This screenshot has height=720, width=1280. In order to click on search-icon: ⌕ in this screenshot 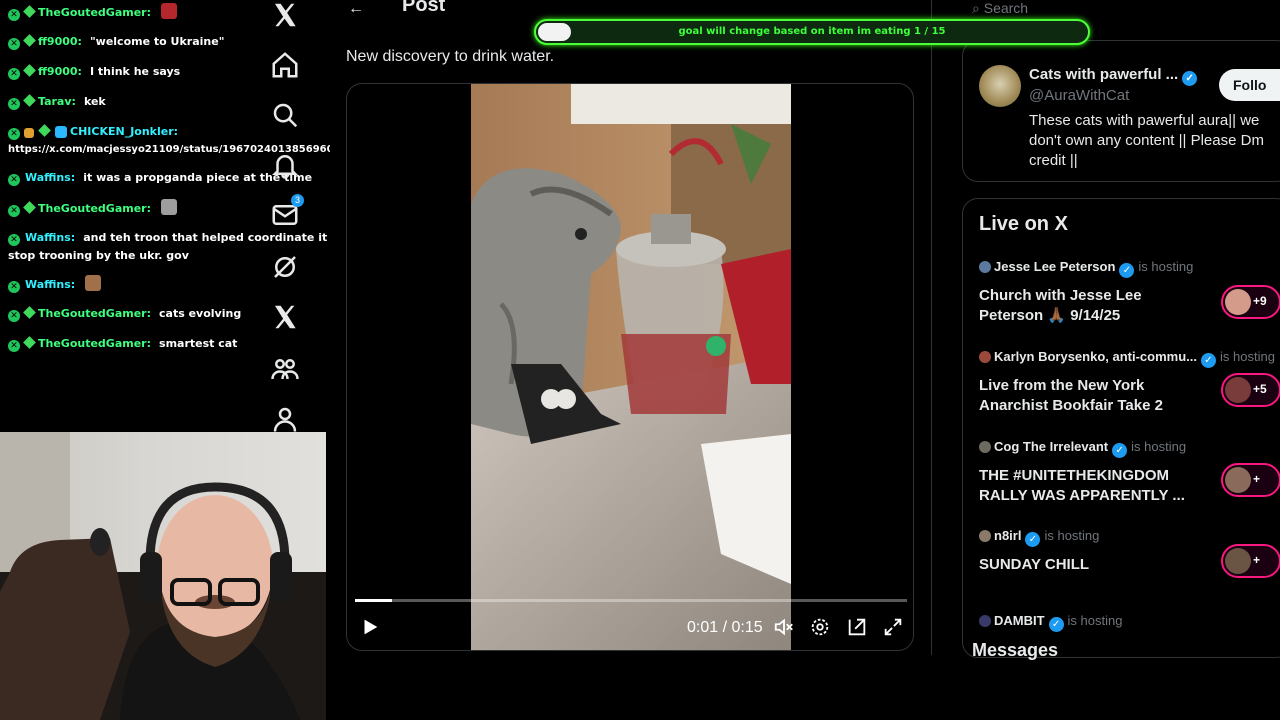, I will do `click(978, 8)`.